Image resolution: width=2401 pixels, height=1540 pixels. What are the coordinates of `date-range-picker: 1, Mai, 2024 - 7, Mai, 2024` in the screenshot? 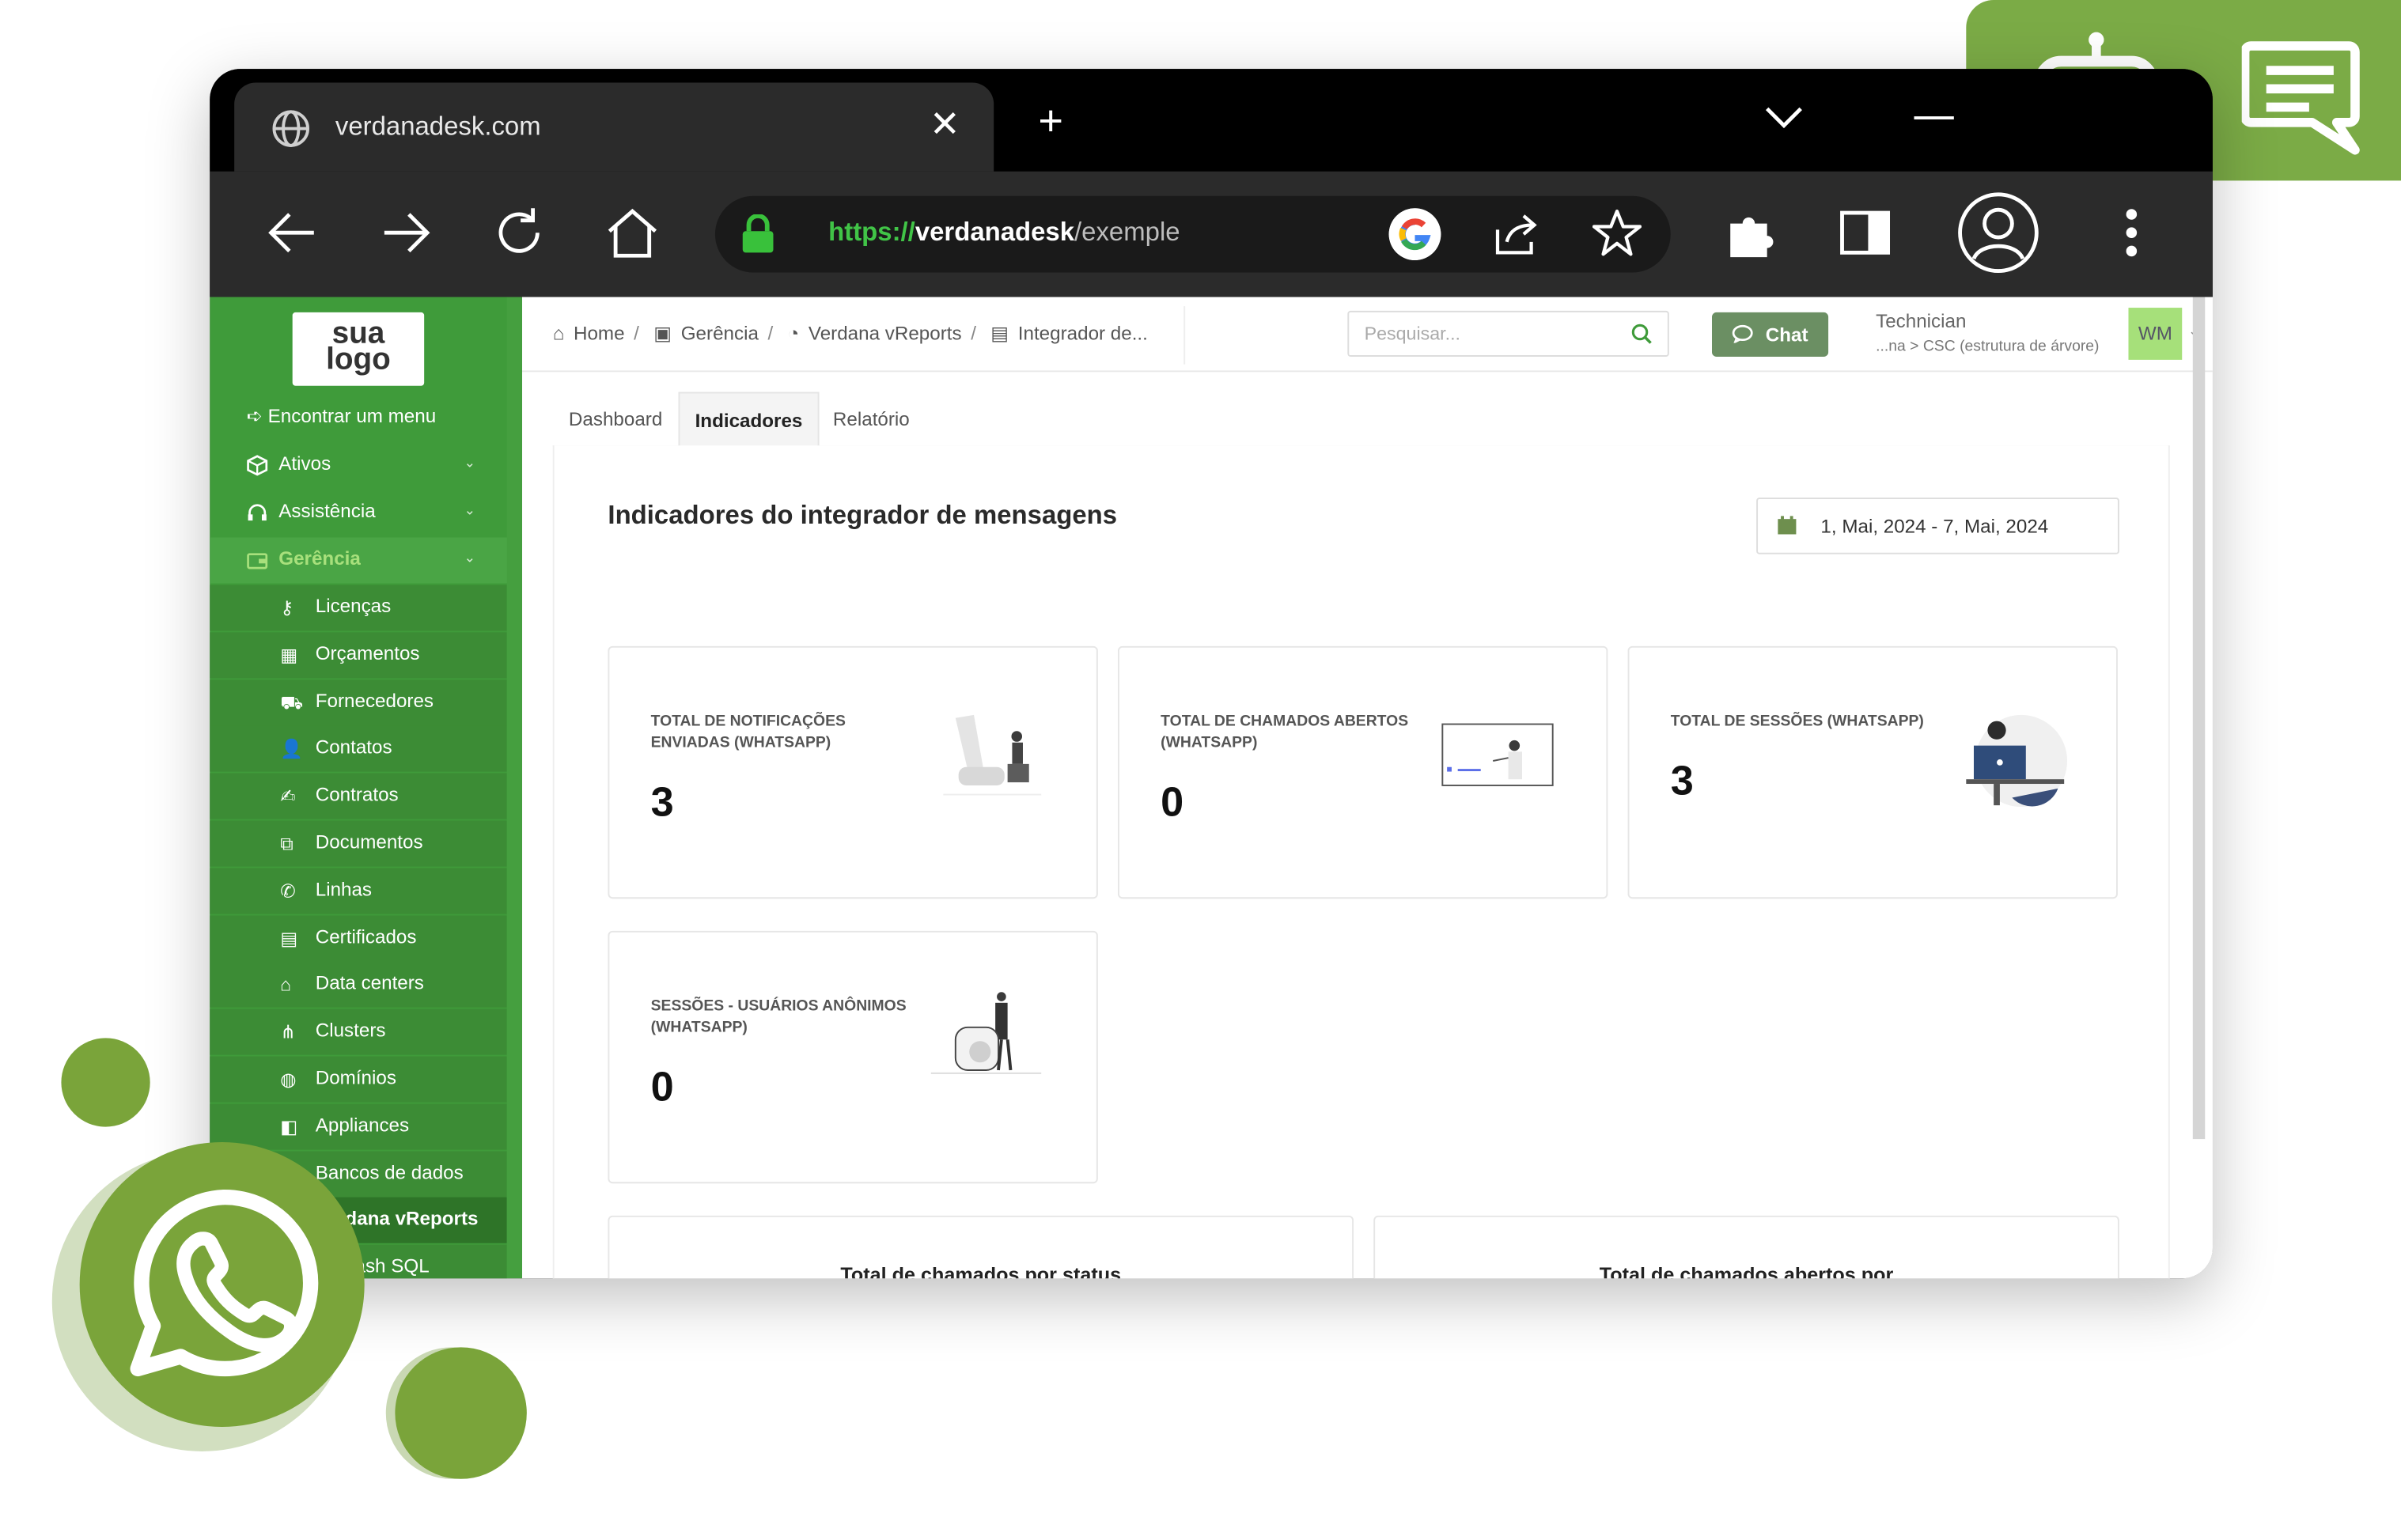 It's located at (1938, 526).